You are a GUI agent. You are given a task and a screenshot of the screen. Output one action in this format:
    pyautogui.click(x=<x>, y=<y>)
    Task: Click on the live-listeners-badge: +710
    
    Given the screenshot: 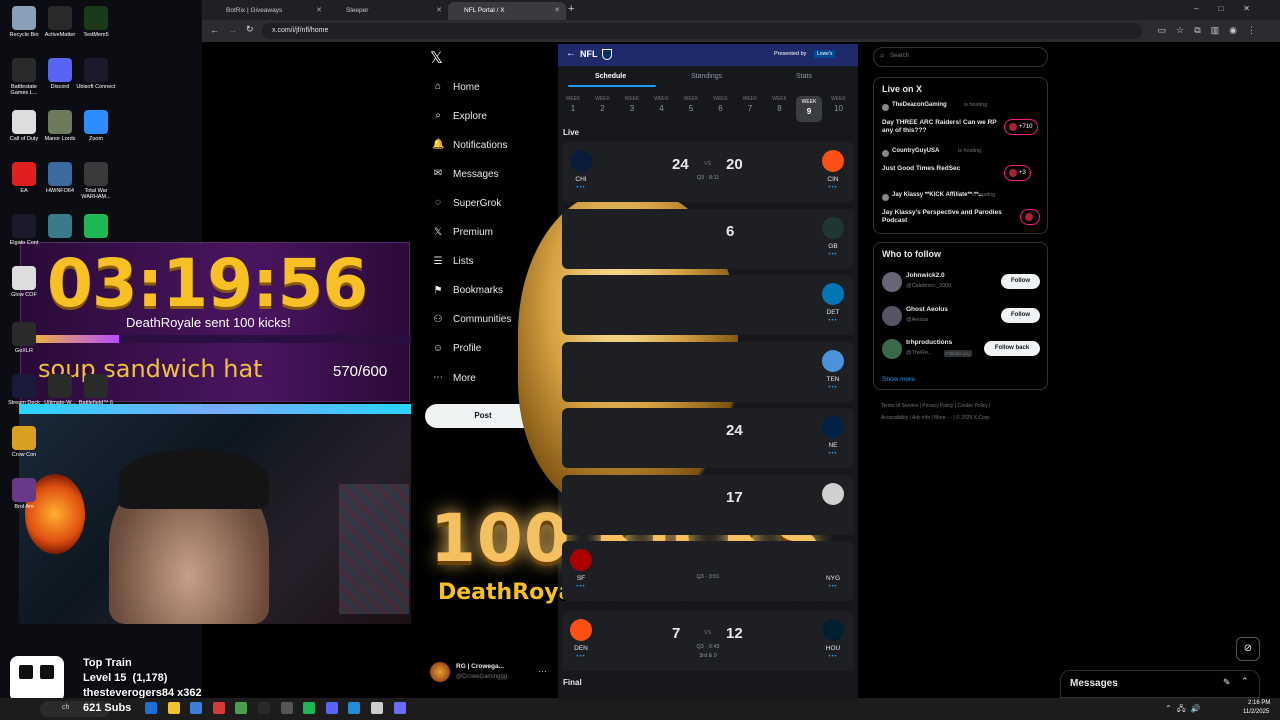 What is the action you would take?
    pyautogui.click(x=1021, y=127)
    